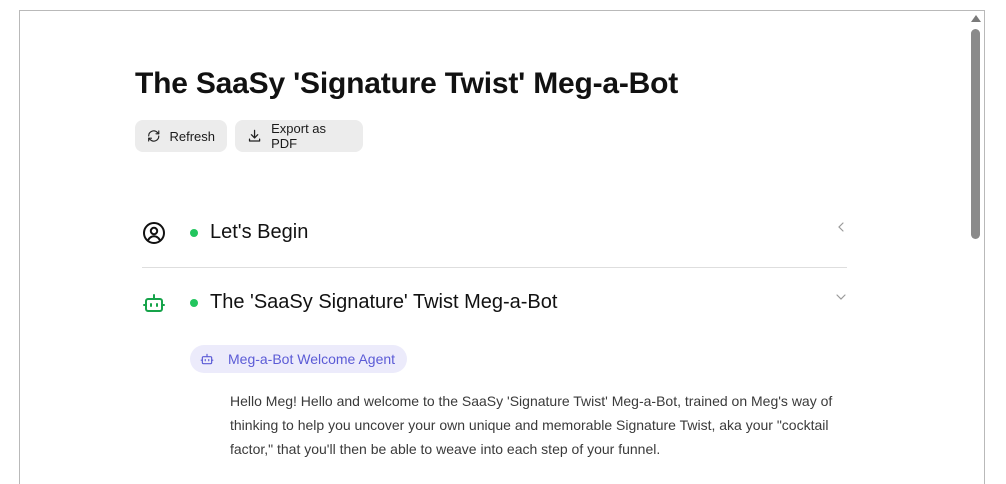  I want to click on scrollbar, so click(976, 247).